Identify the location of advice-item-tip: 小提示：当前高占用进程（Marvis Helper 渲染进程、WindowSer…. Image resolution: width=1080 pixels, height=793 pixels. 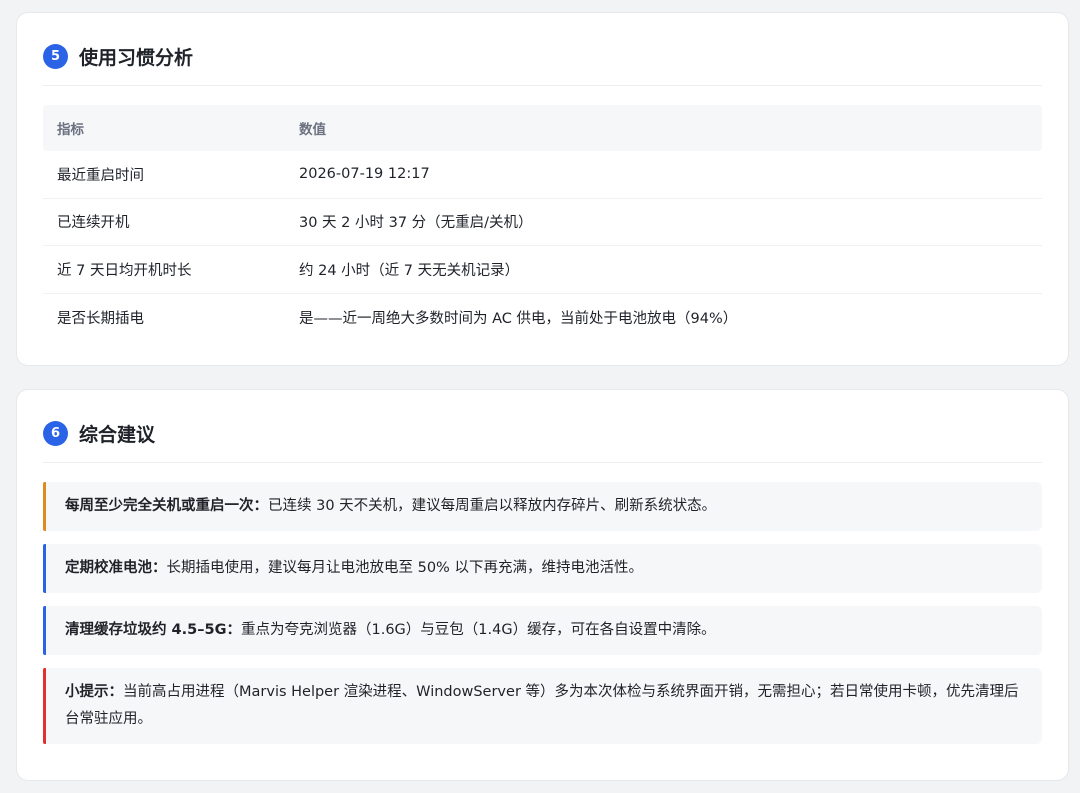
(542, 706).